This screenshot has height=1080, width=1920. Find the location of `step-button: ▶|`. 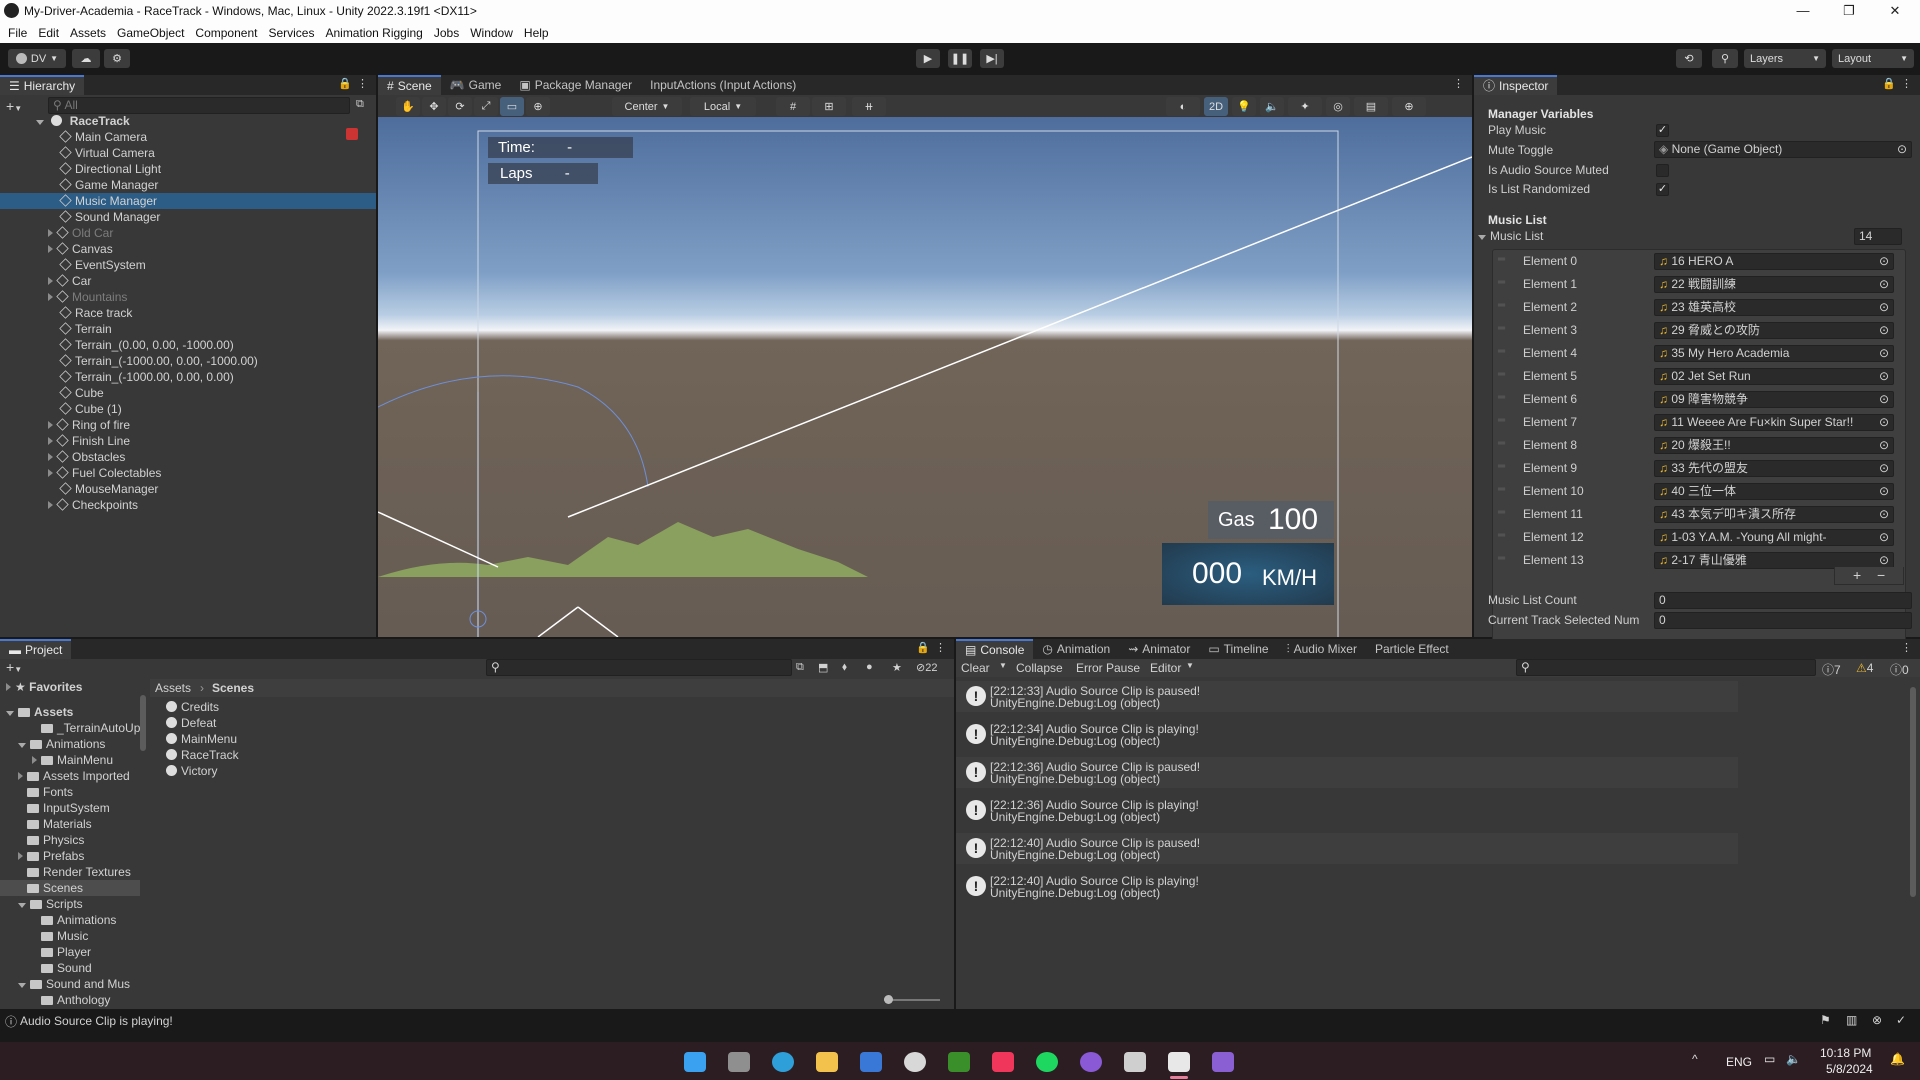

step-button: ▶| is located at coordinates (992, 58).